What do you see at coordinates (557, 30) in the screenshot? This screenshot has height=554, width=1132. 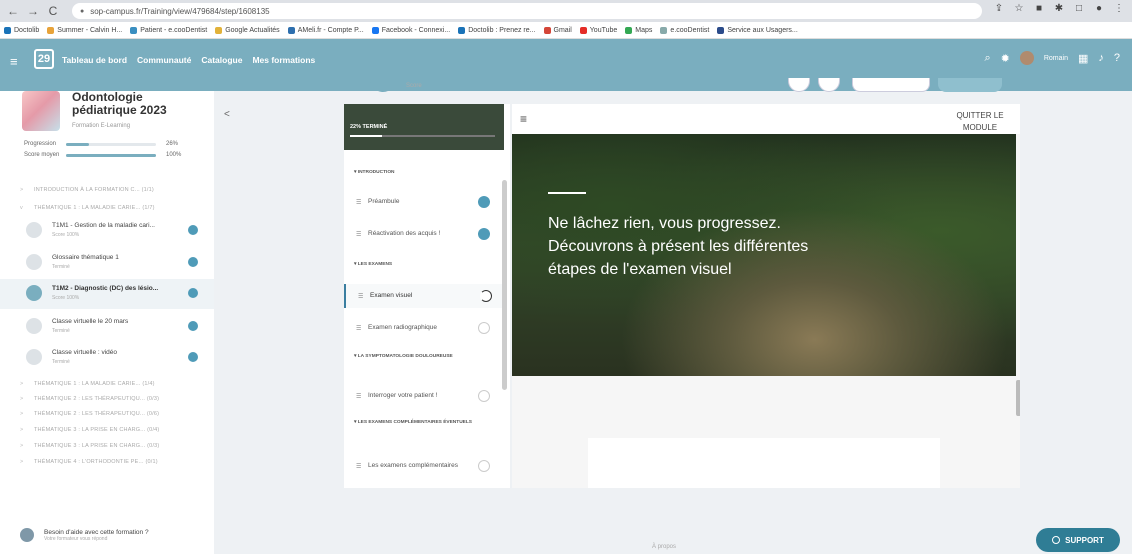 I see `bookmark: Gmail` at bounding box center [557, 30].